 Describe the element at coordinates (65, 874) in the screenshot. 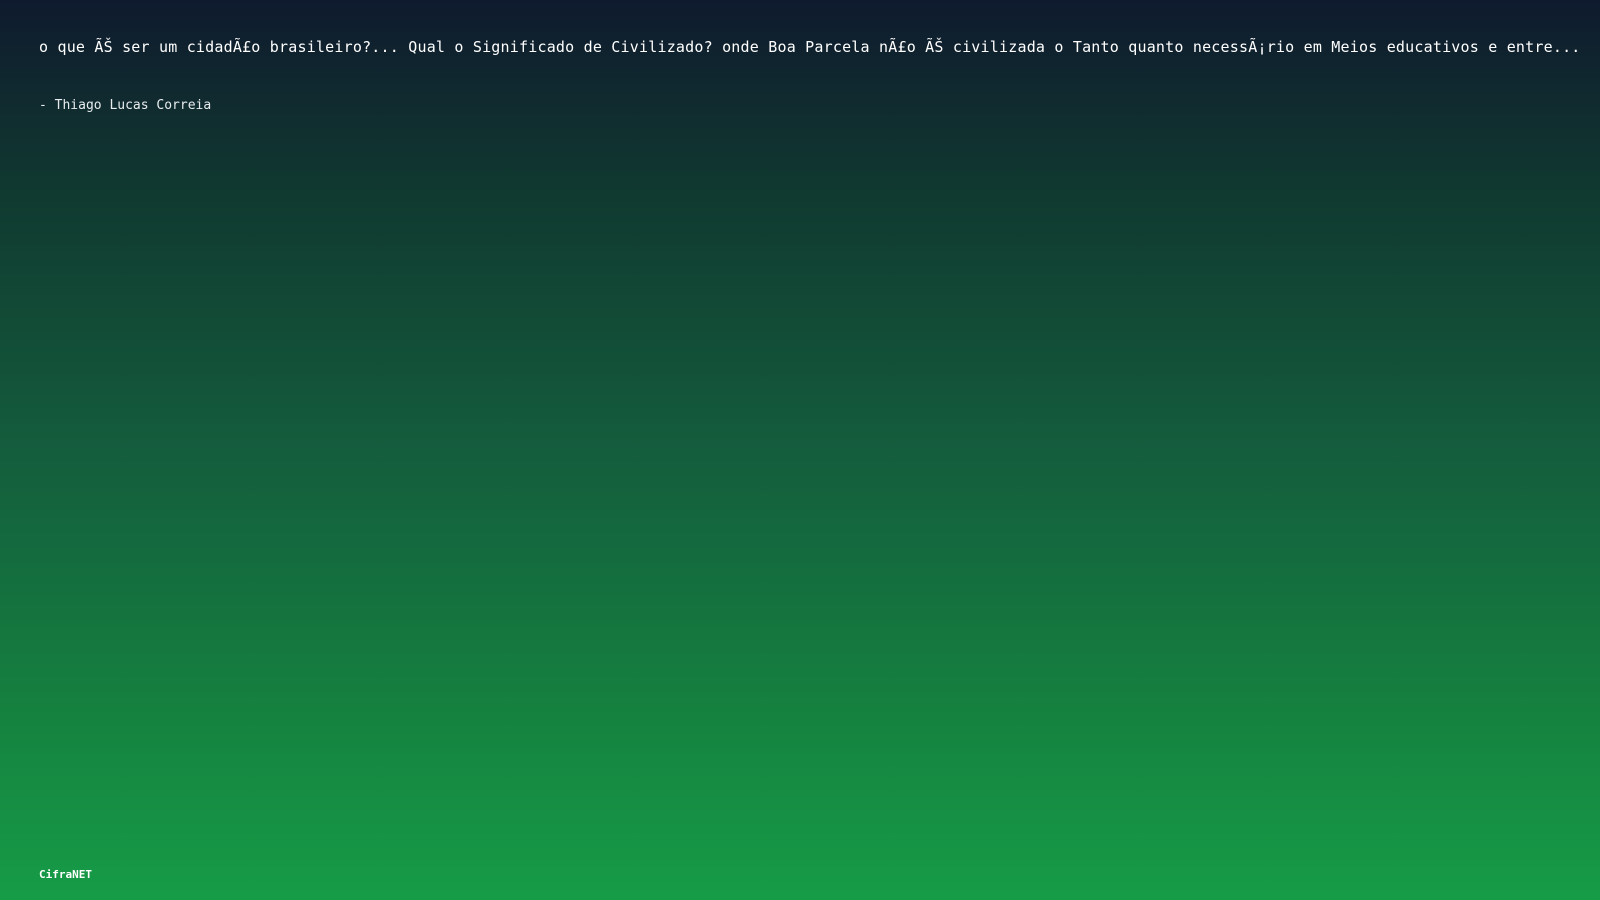

I see `brand-name: CifraNET` at that location.